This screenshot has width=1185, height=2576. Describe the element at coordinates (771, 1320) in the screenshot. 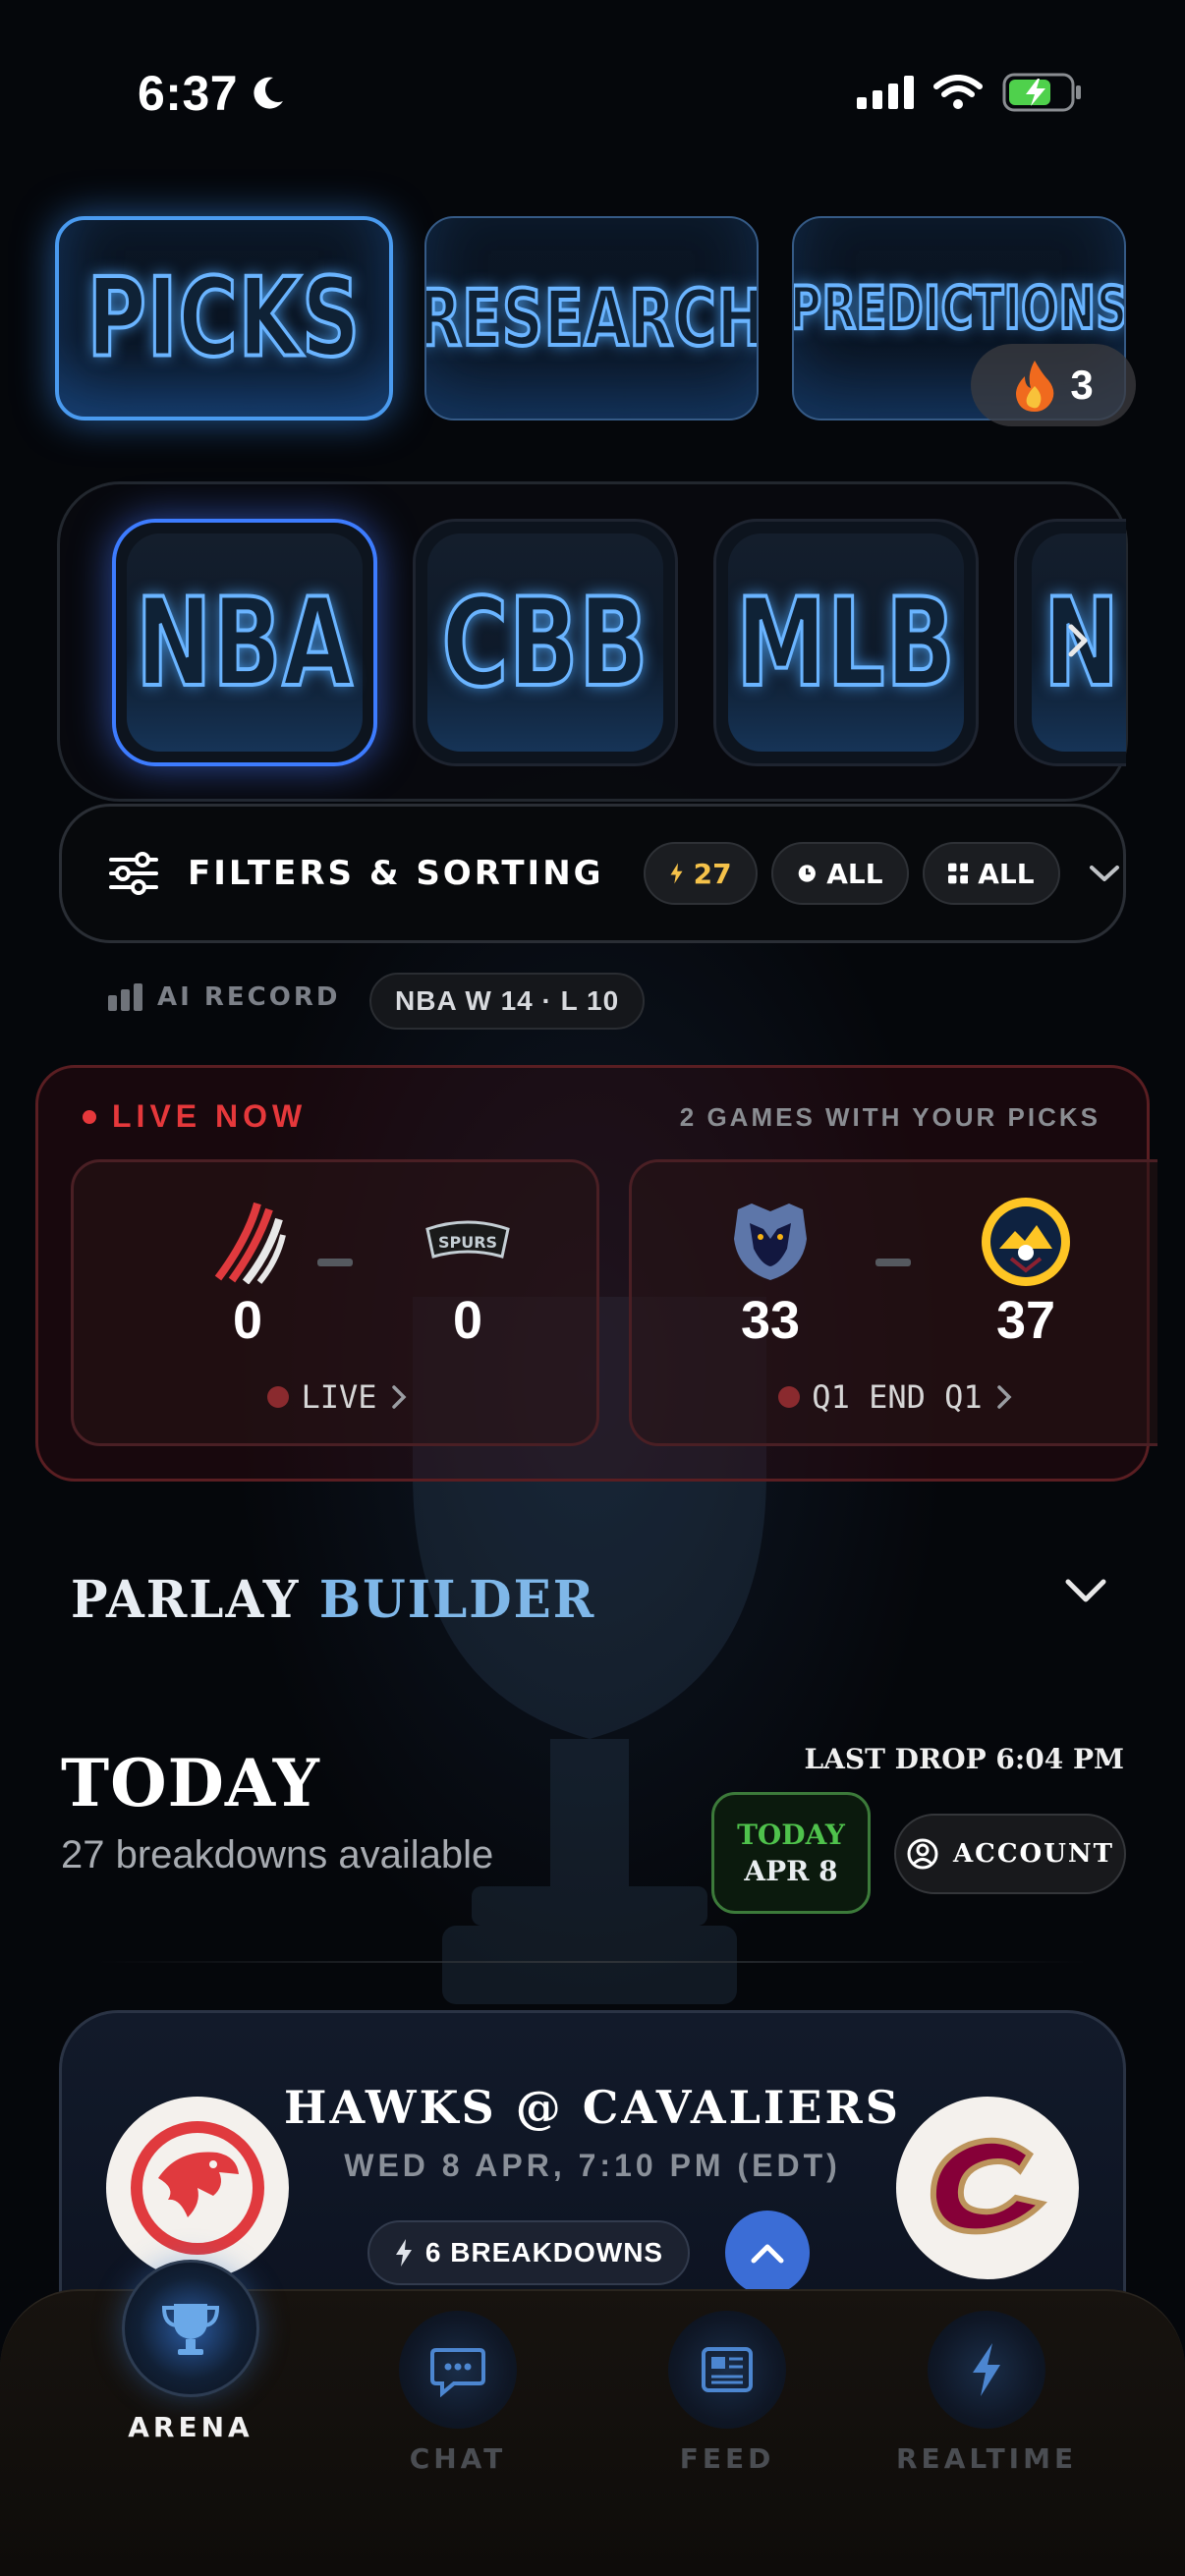

I see `home-score: 33` at that location.